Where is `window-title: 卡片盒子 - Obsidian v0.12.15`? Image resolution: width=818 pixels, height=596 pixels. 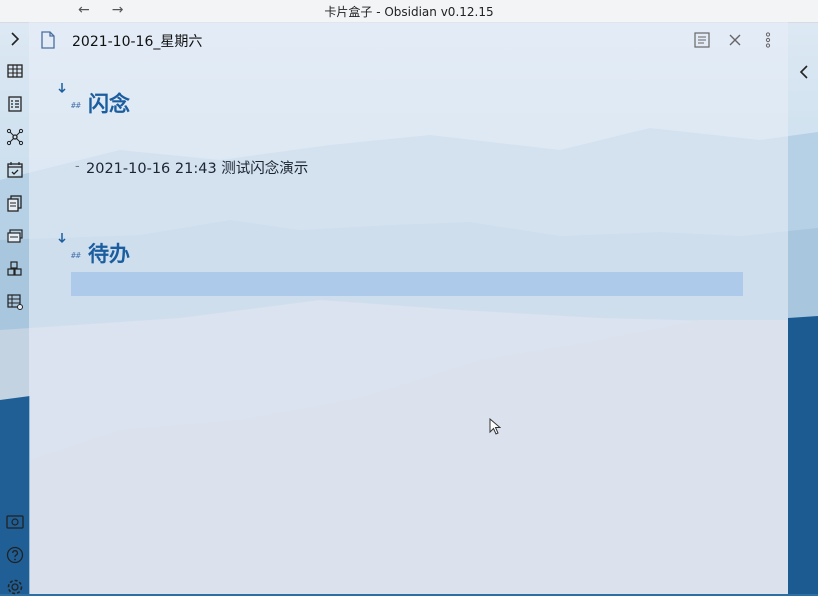 window-title: 卡片盒子 - Obsidian v0.12.15 is located at coordinates (409, 11).